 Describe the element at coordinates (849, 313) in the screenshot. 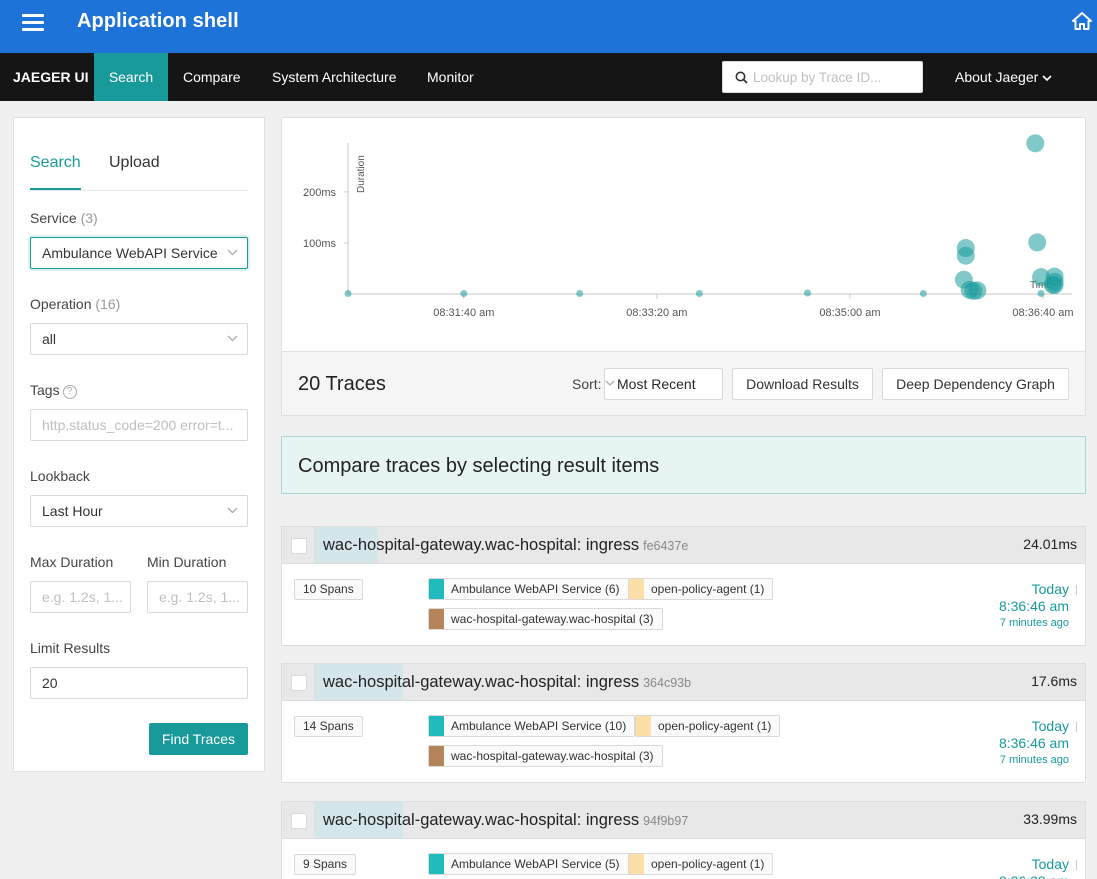

I see `x-tick-label: 08:35:00 am` at that location.